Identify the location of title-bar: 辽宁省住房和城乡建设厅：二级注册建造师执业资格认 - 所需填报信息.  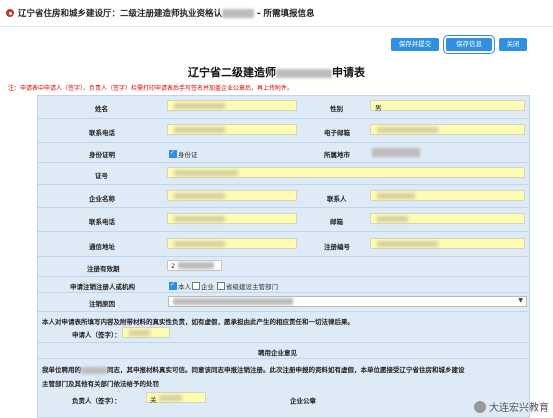
(276, 13).